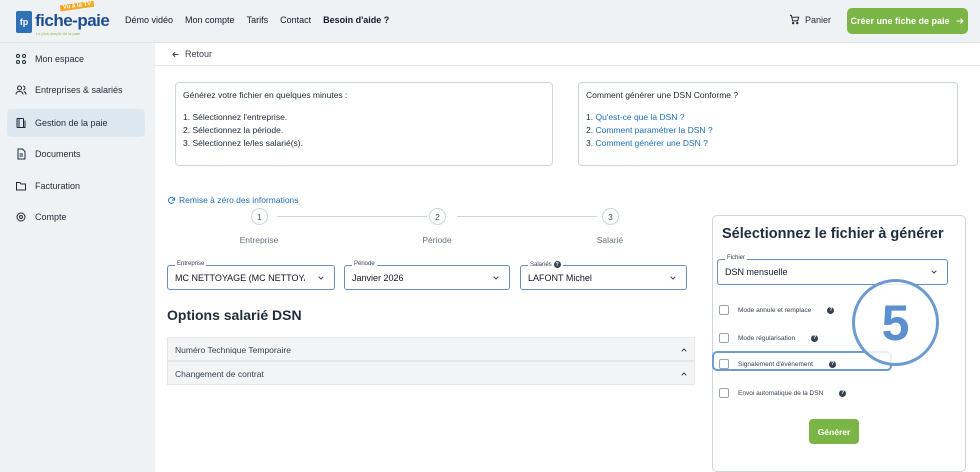 Image resolution: width=980 pixels, height=472 pixels. I want to click on checkbox-row: Mode régularisation ?, so click(769, 338).